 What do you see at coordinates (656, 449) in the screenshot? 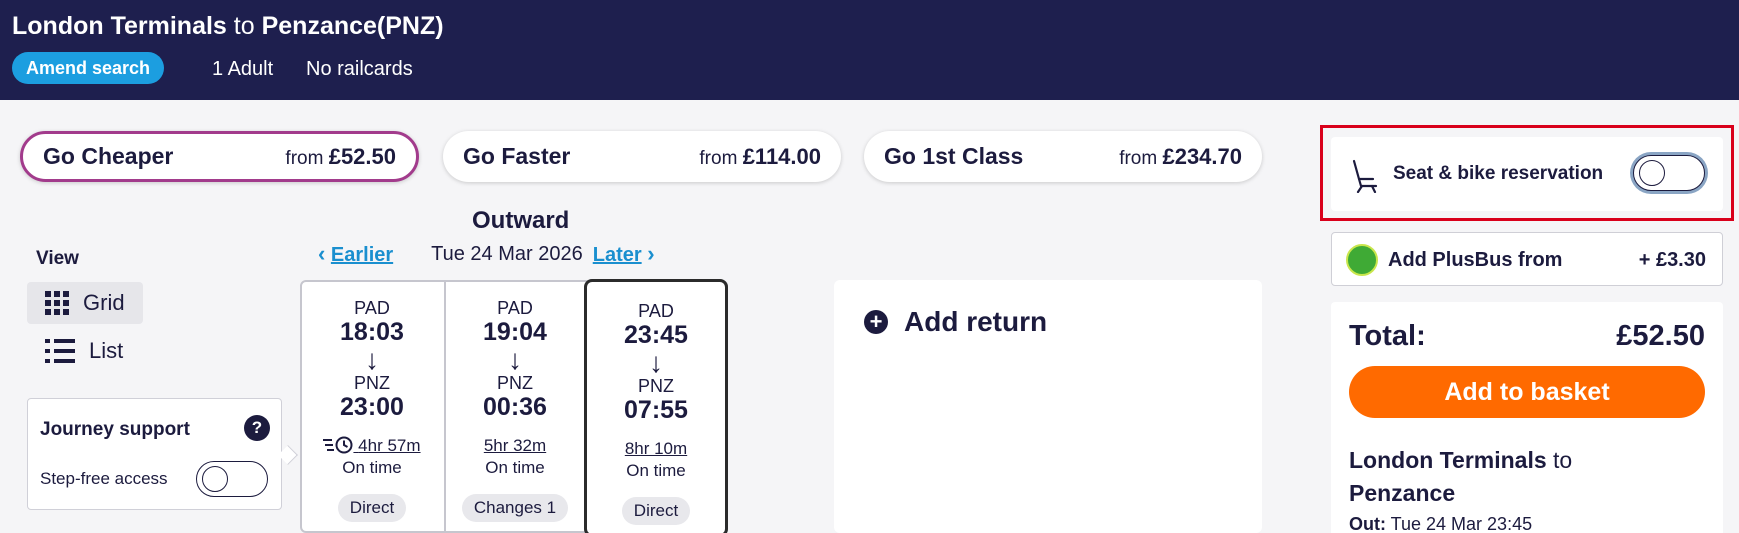
I see `duration: 8hr 10m` at bounding box center [656, 449].